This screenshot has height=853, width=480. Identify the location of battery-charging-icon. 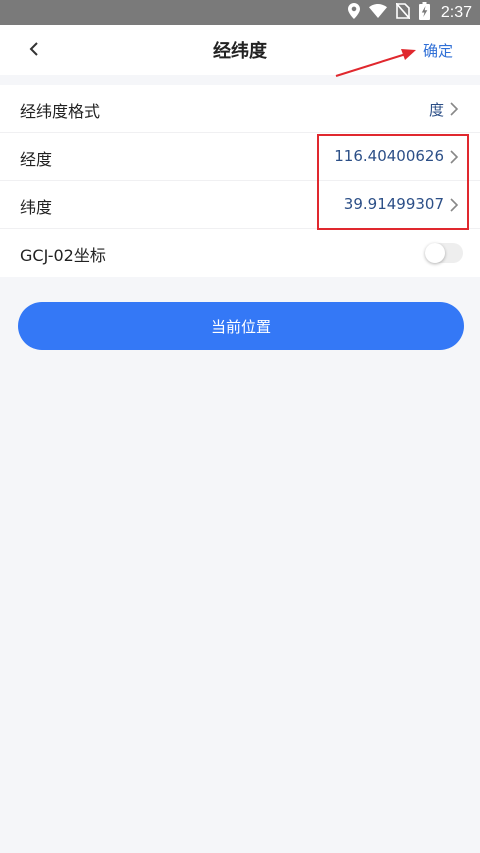
(424, 12).